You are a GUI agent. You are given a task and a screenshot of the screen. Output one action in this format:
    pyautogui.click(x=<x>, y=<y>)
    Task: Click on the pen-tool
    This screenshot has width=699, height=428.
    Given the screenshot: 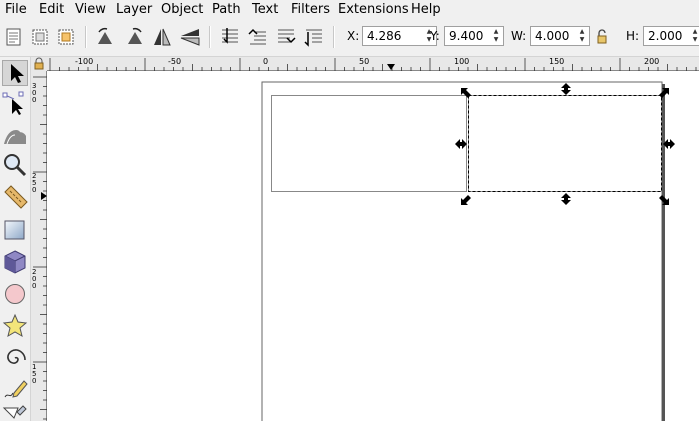 What is the action you would take?
    pyautogui.click(x=15, y=415)
    